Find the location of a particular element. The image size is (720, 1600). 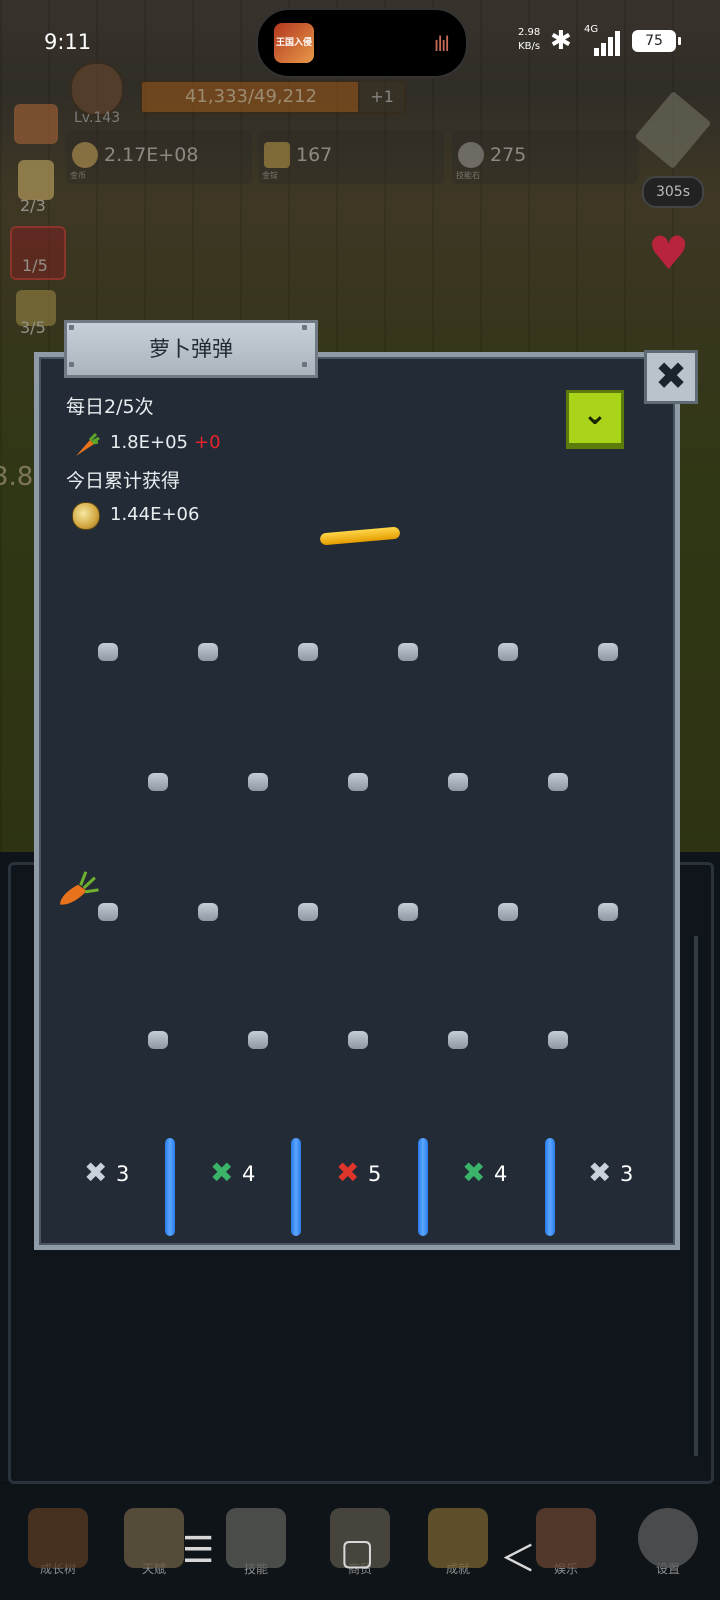

nav-settings: 设置 is located at coordinates (668, 1548).